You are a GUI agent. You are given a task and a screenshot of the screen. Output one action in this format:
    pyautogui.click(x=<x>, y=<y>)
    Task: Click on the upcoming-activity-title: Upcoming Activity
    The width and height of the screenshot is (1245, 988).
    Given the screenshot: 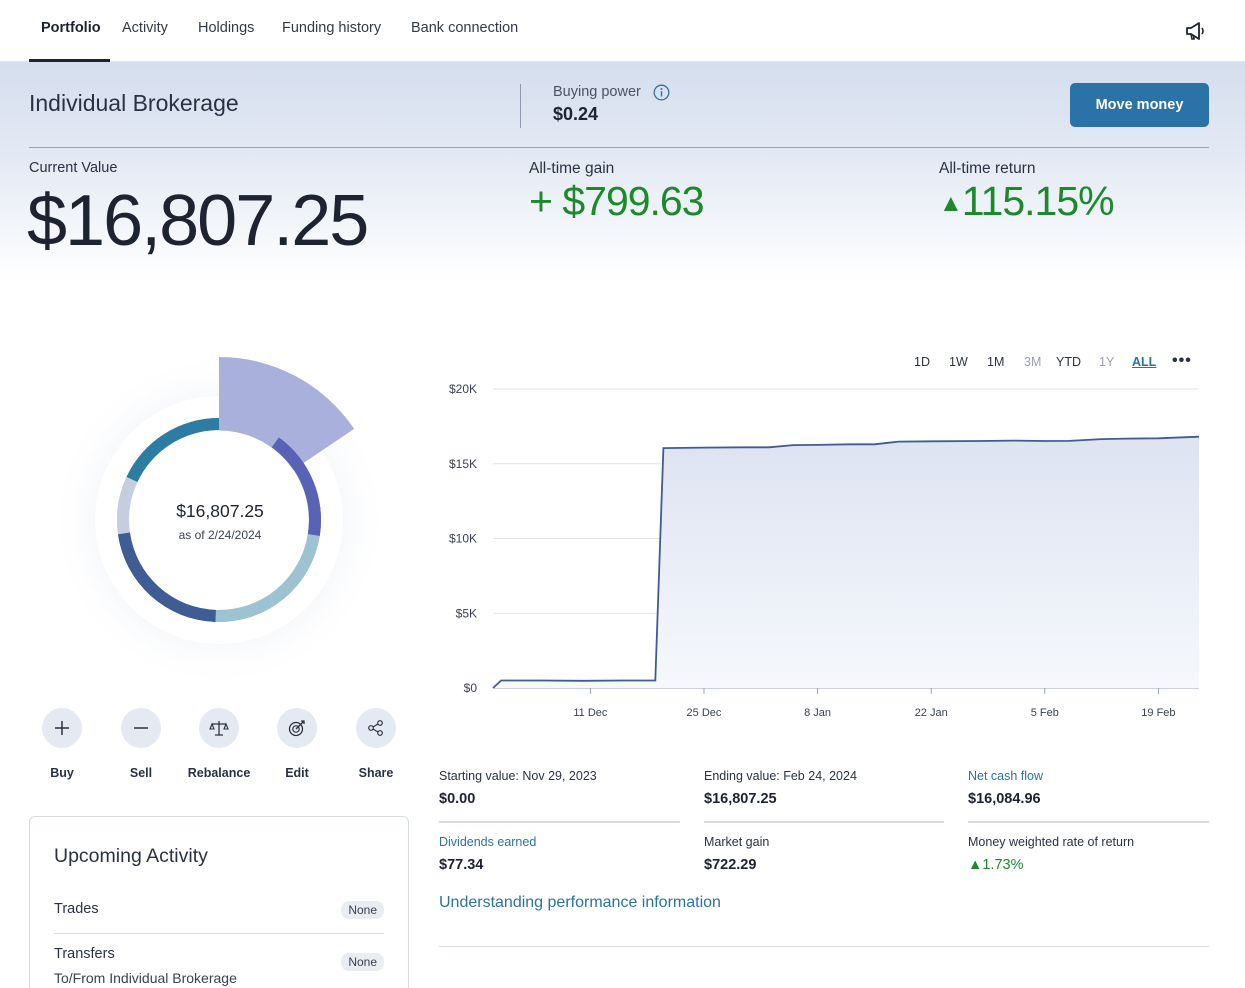 What is the action you would take?
    pyautogui.click(x=131, y=856)
    